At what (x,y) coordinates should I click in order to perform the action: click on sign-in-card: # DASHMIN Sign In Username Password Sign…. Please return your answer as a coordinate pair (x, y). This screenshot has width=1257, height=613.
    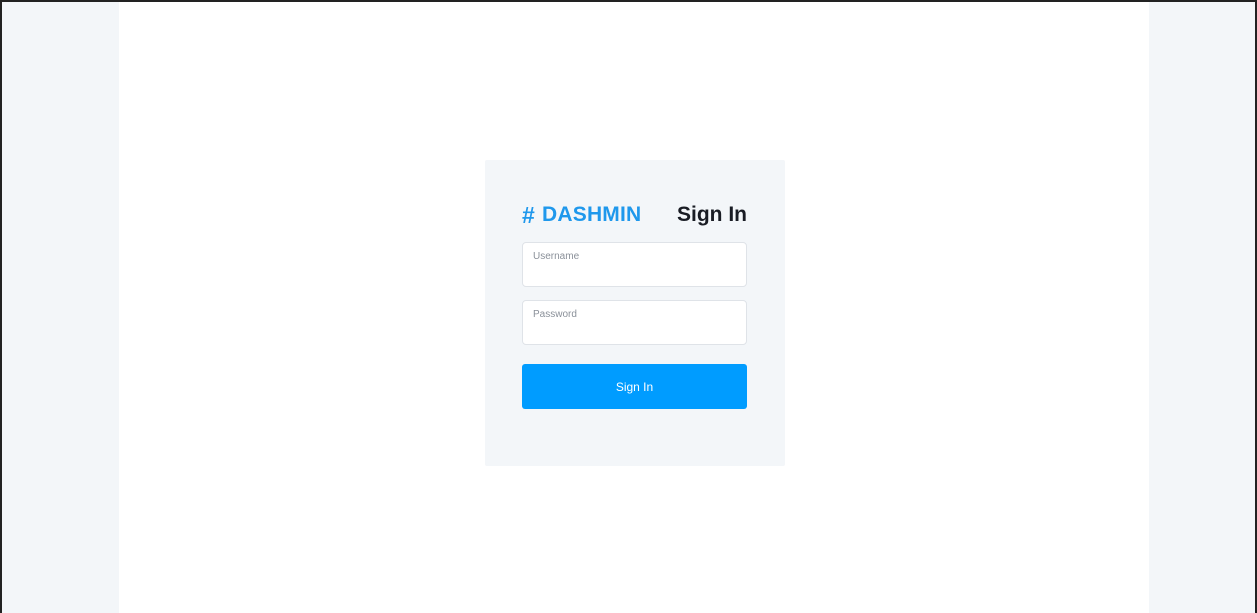
    Looking at the image, I should click on (635, 313).